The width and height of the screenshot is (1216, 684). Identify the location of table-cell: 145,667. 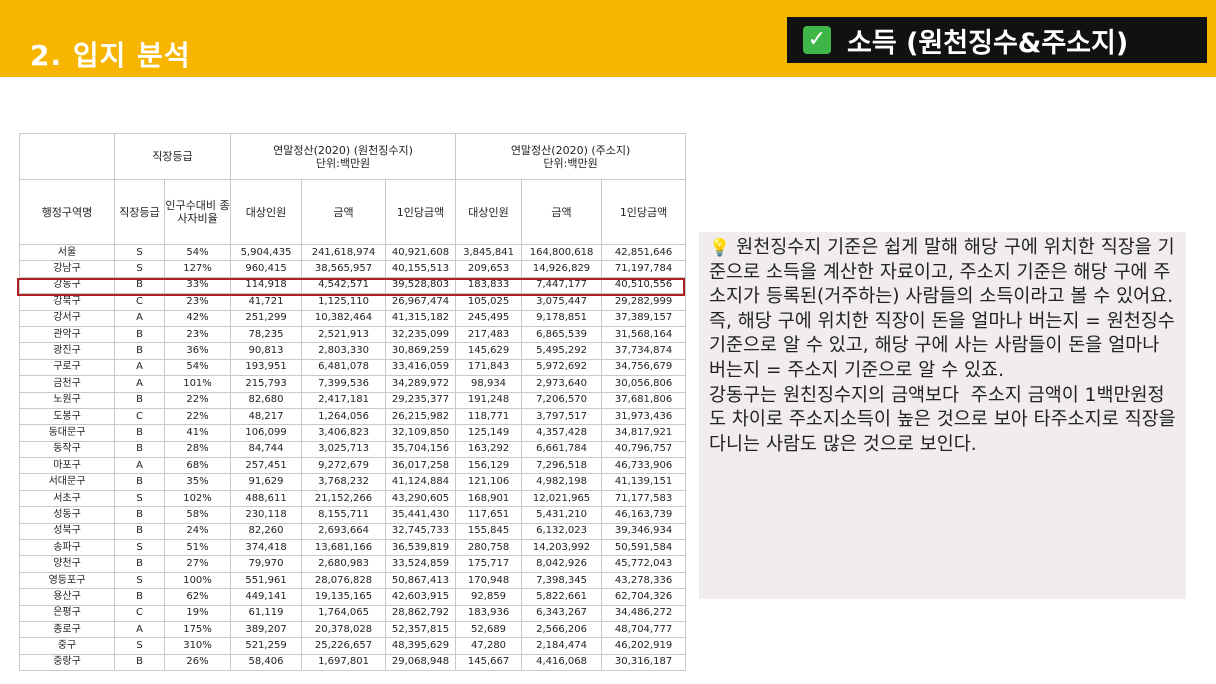
(489, 662).